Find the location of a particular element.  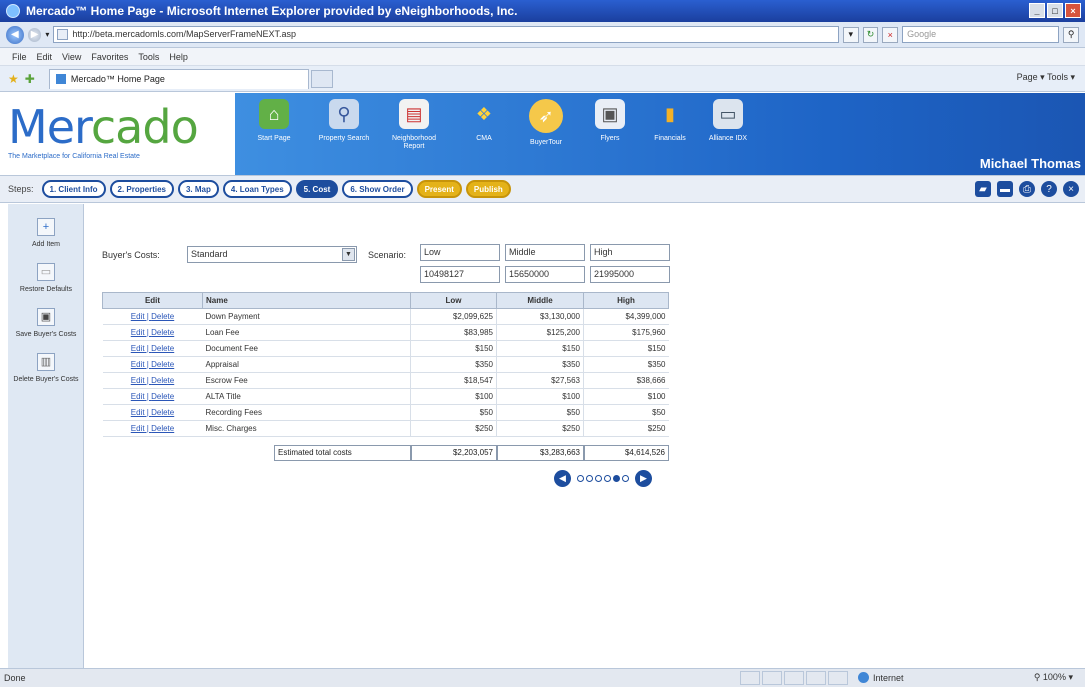

menu-view: View is located at coordinates (71, 57).